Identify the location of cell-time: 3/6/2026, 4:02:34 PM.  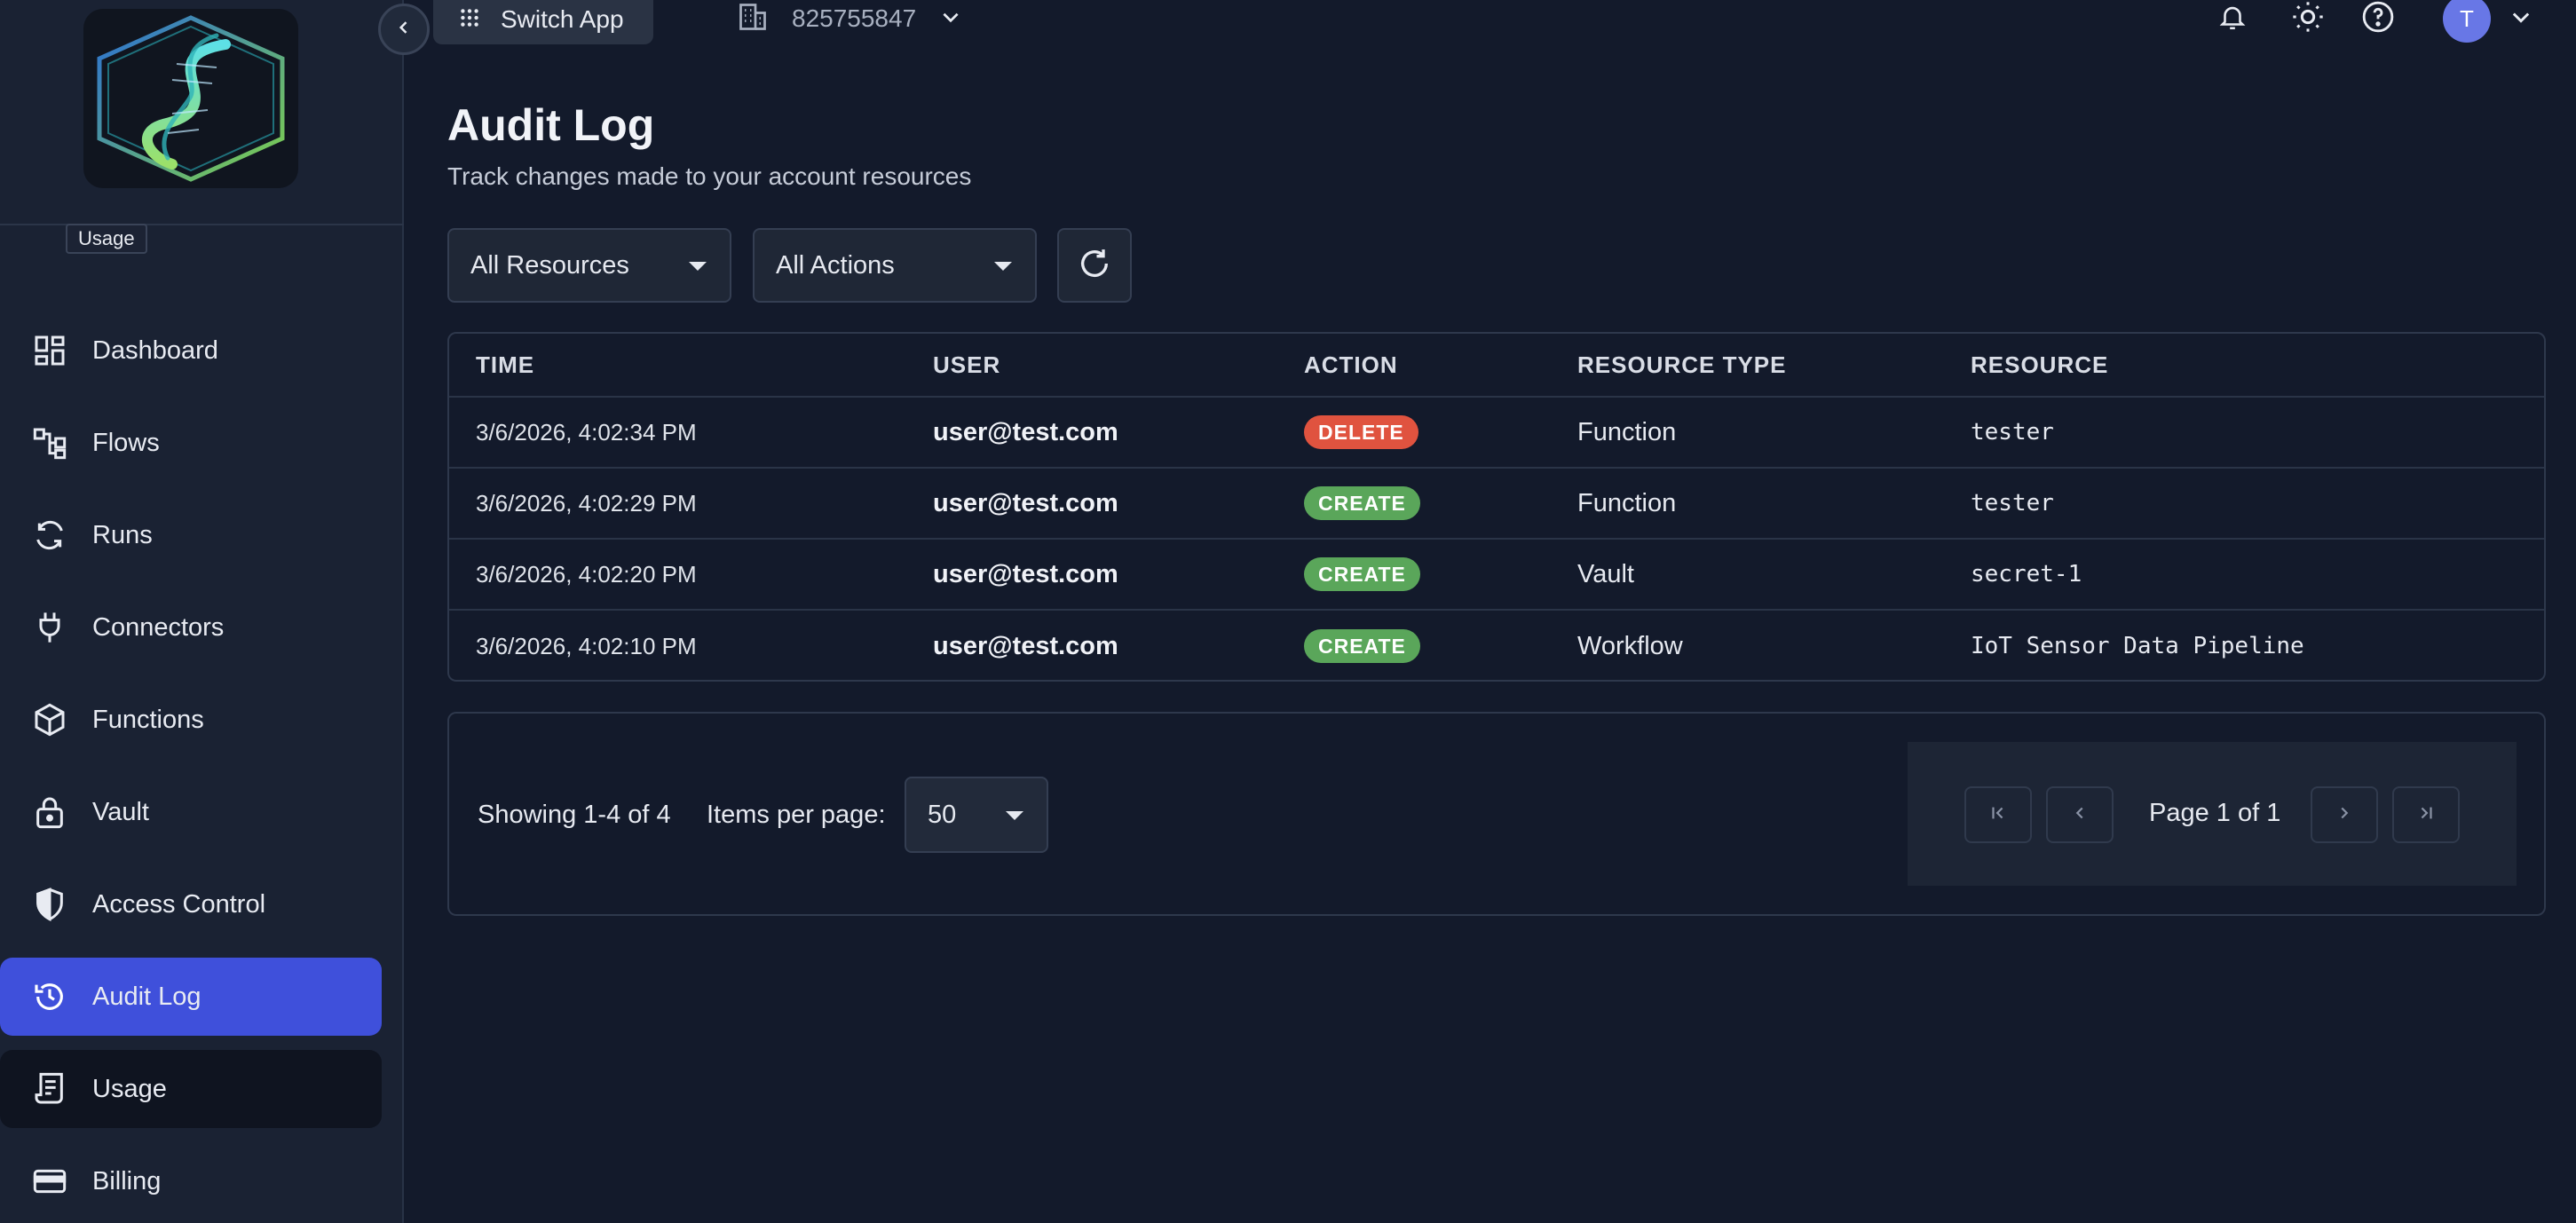
(586, 432).